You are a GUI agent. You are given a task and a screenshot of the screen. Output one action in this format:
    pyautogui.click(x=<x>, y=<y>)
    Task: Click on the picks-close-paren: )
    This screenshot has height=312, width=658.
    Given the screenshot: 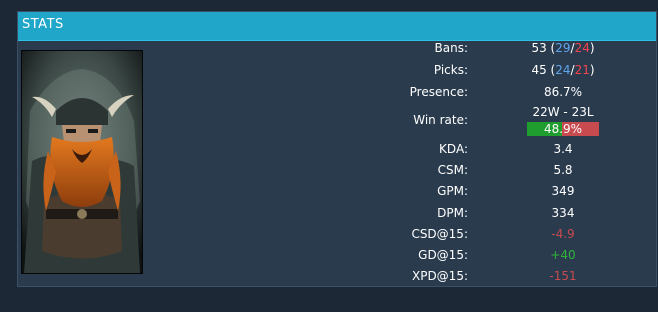 What is the action you would take?
    pyautogui.click(x=592, y=70)
    